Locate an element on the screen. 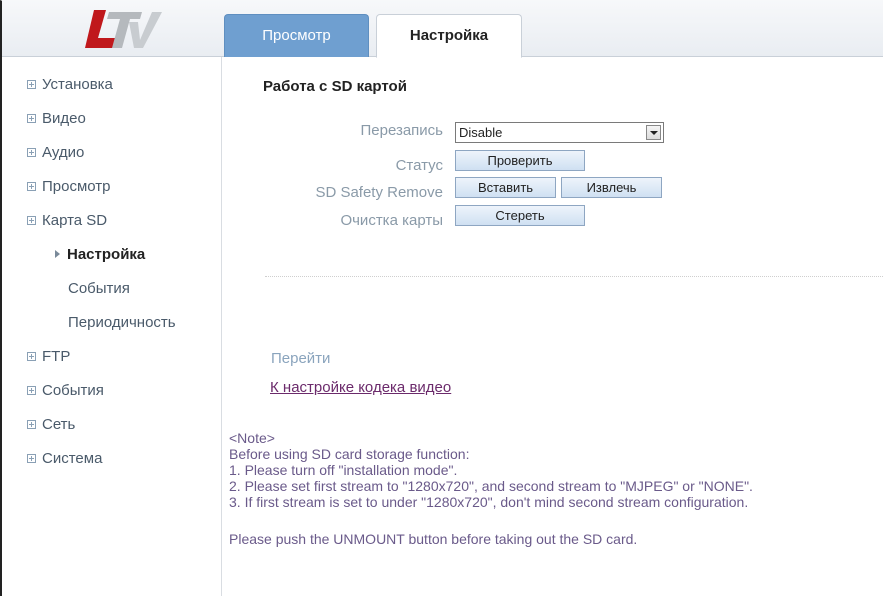 This screenshot has height=596, width=883. sidebar-item-setup: Установка is located at coordinates (70, 86).